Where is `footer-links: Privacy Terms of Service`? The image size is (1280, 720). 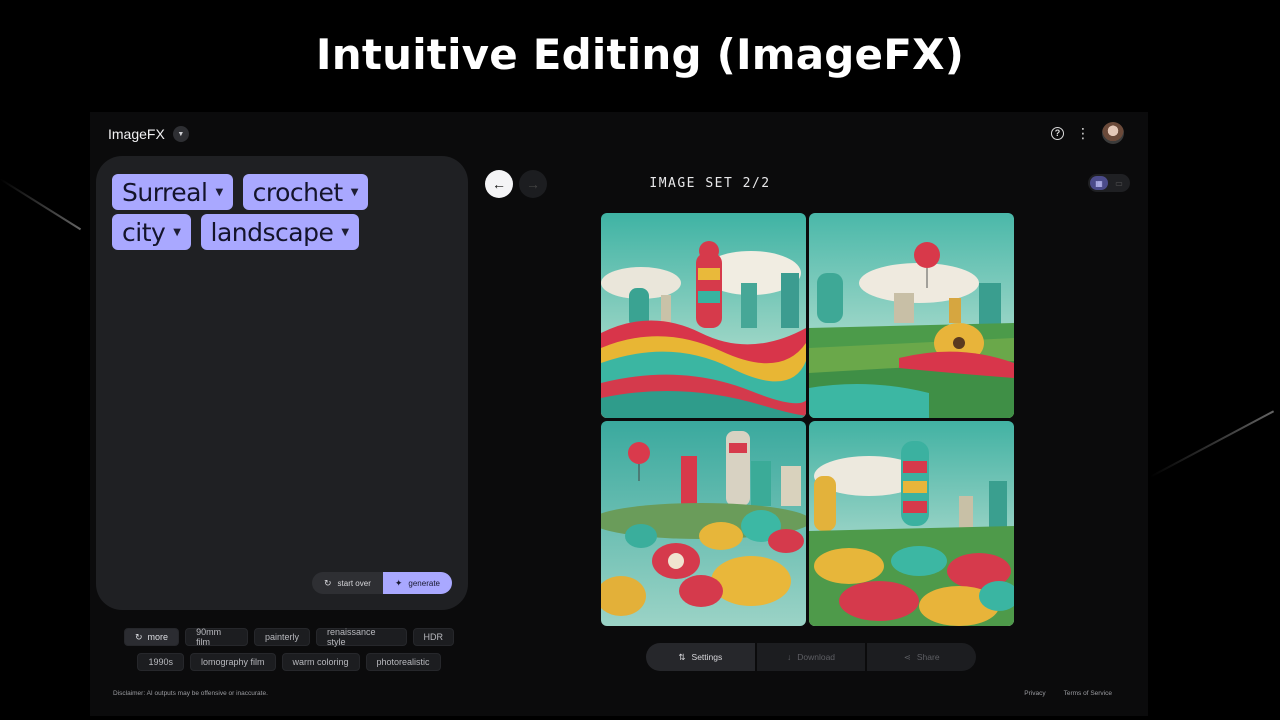 footer-links: Privacy Terms of Service is located at coordinates (1068, 693).